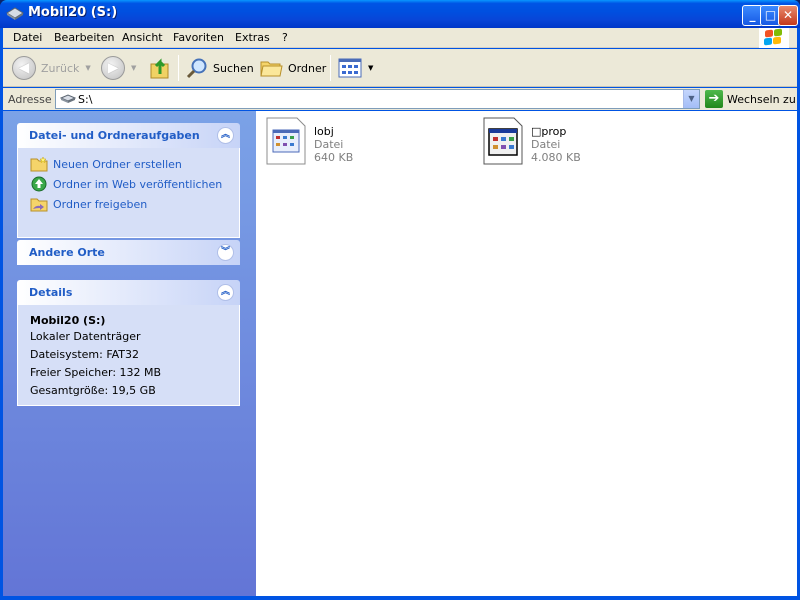 This screenshot has height=600, width=800. I want to click on other-places-panel: Andere Orte ︾, so click(128, 252).